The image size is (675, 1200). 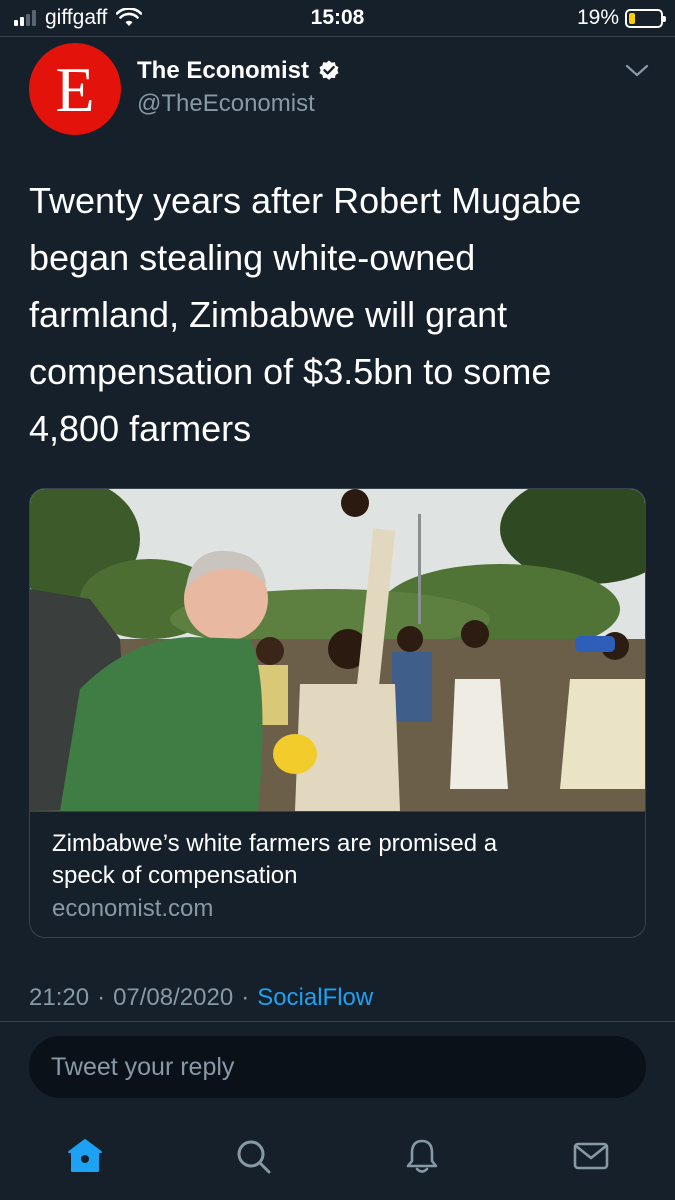 I want to click on tweet-time: 21:20, so click(x=59, y=997).